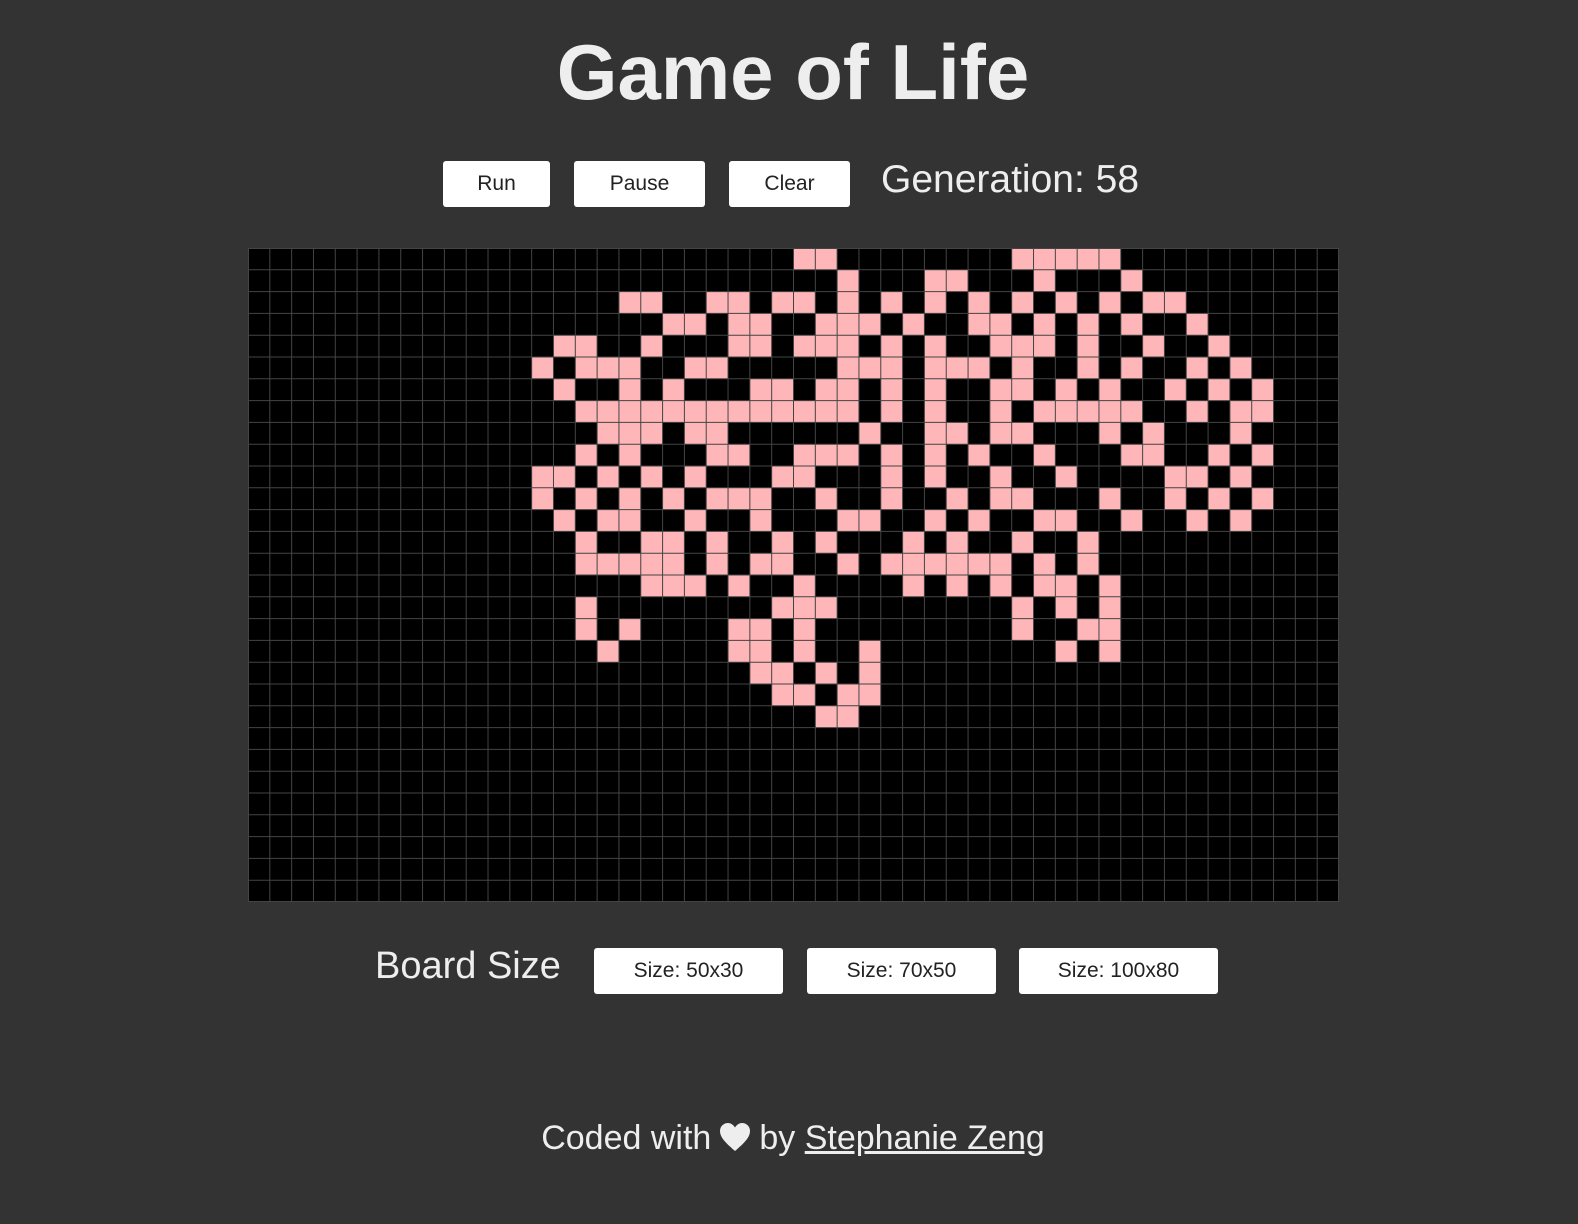 Image resolution: width=1578 pixels, height=1224 pixels. I want to click on size-70x50-button: Size: 70x50, so click(901, 971).